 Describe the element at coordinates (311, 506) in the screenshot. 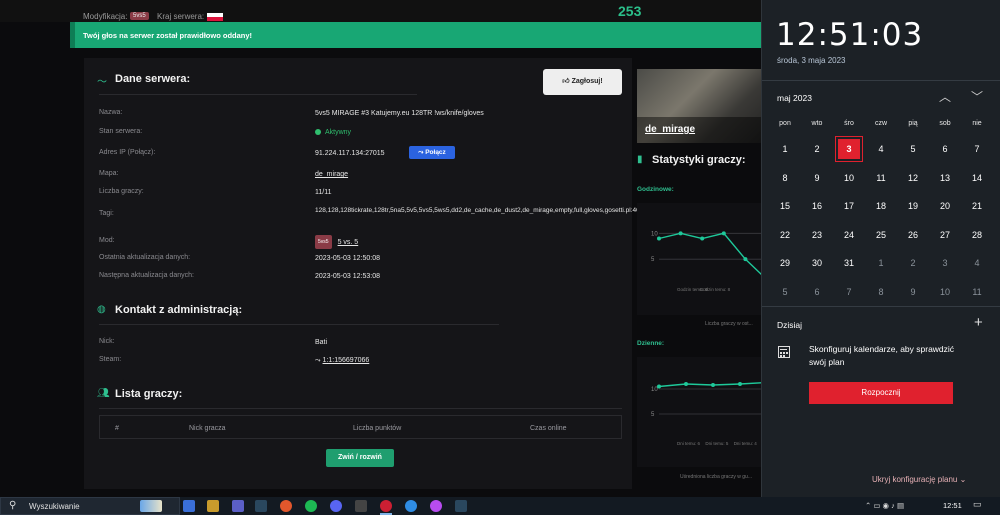

I see `spotify-icon` at that location.